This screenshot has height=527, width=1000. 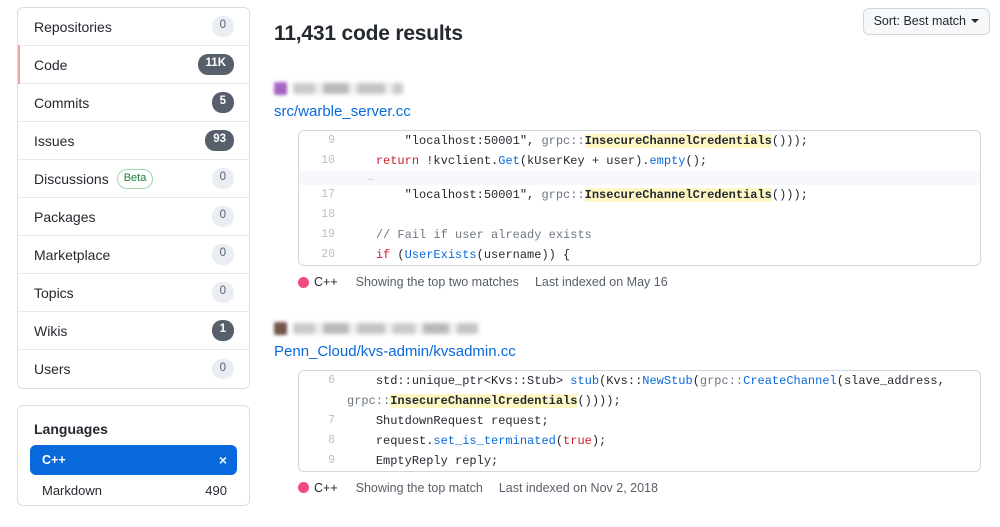 I want to click on sidebar-item-label: Wikis, so click(x=51, y=330).